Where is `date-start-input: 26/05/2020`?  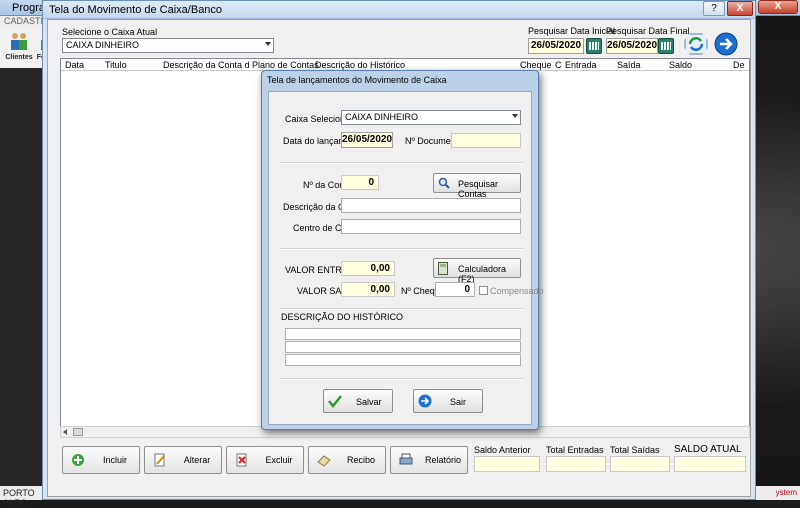
date-start-input: 26/05/2020 is located at coordinates (556, 46).